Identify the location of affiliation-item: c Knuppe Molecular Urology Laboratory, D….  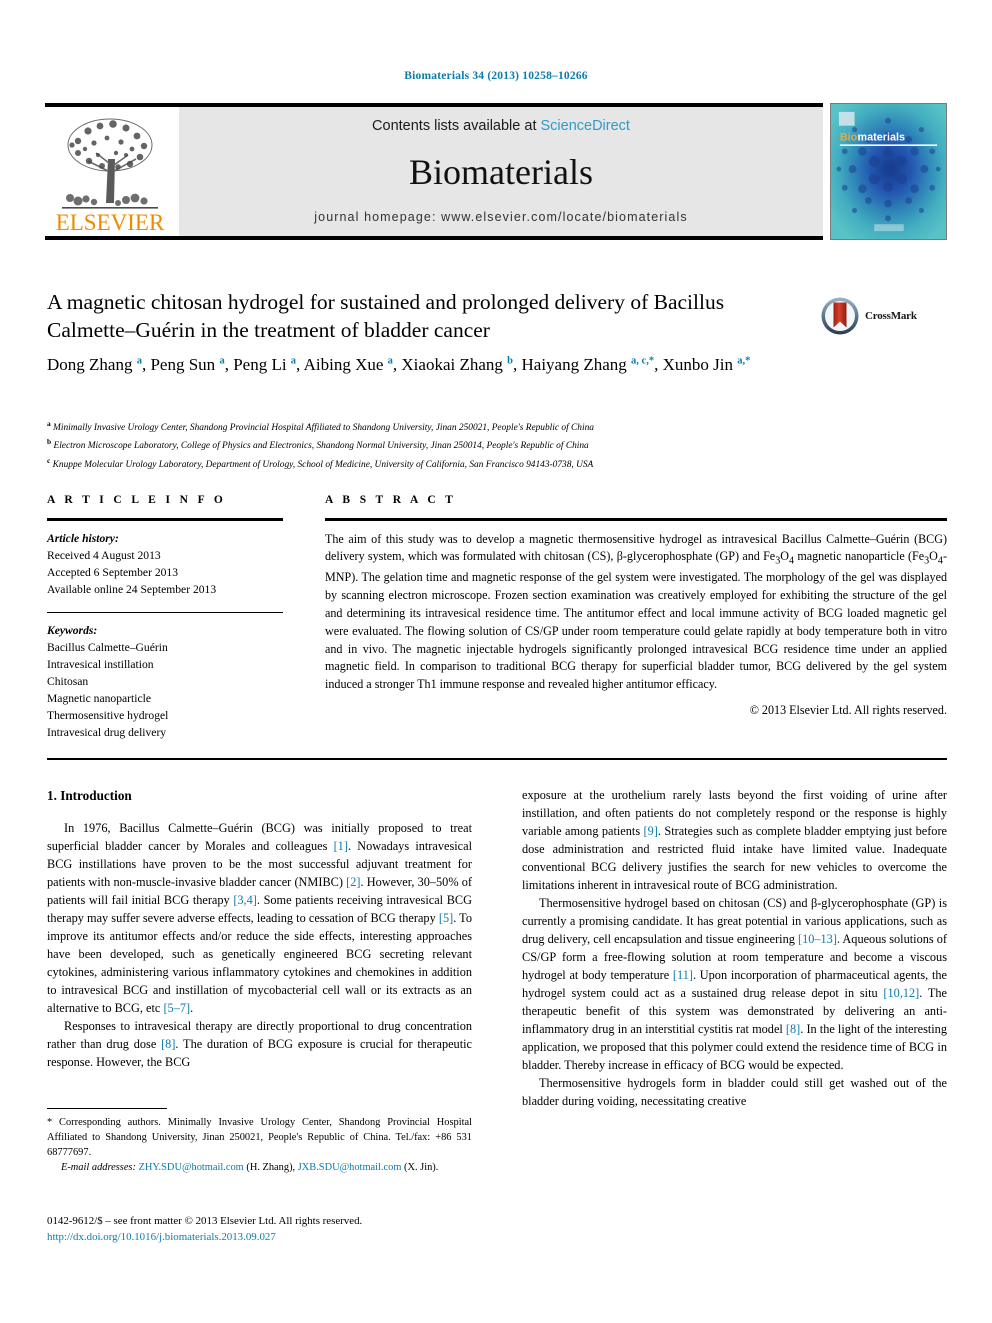
(320, 462).